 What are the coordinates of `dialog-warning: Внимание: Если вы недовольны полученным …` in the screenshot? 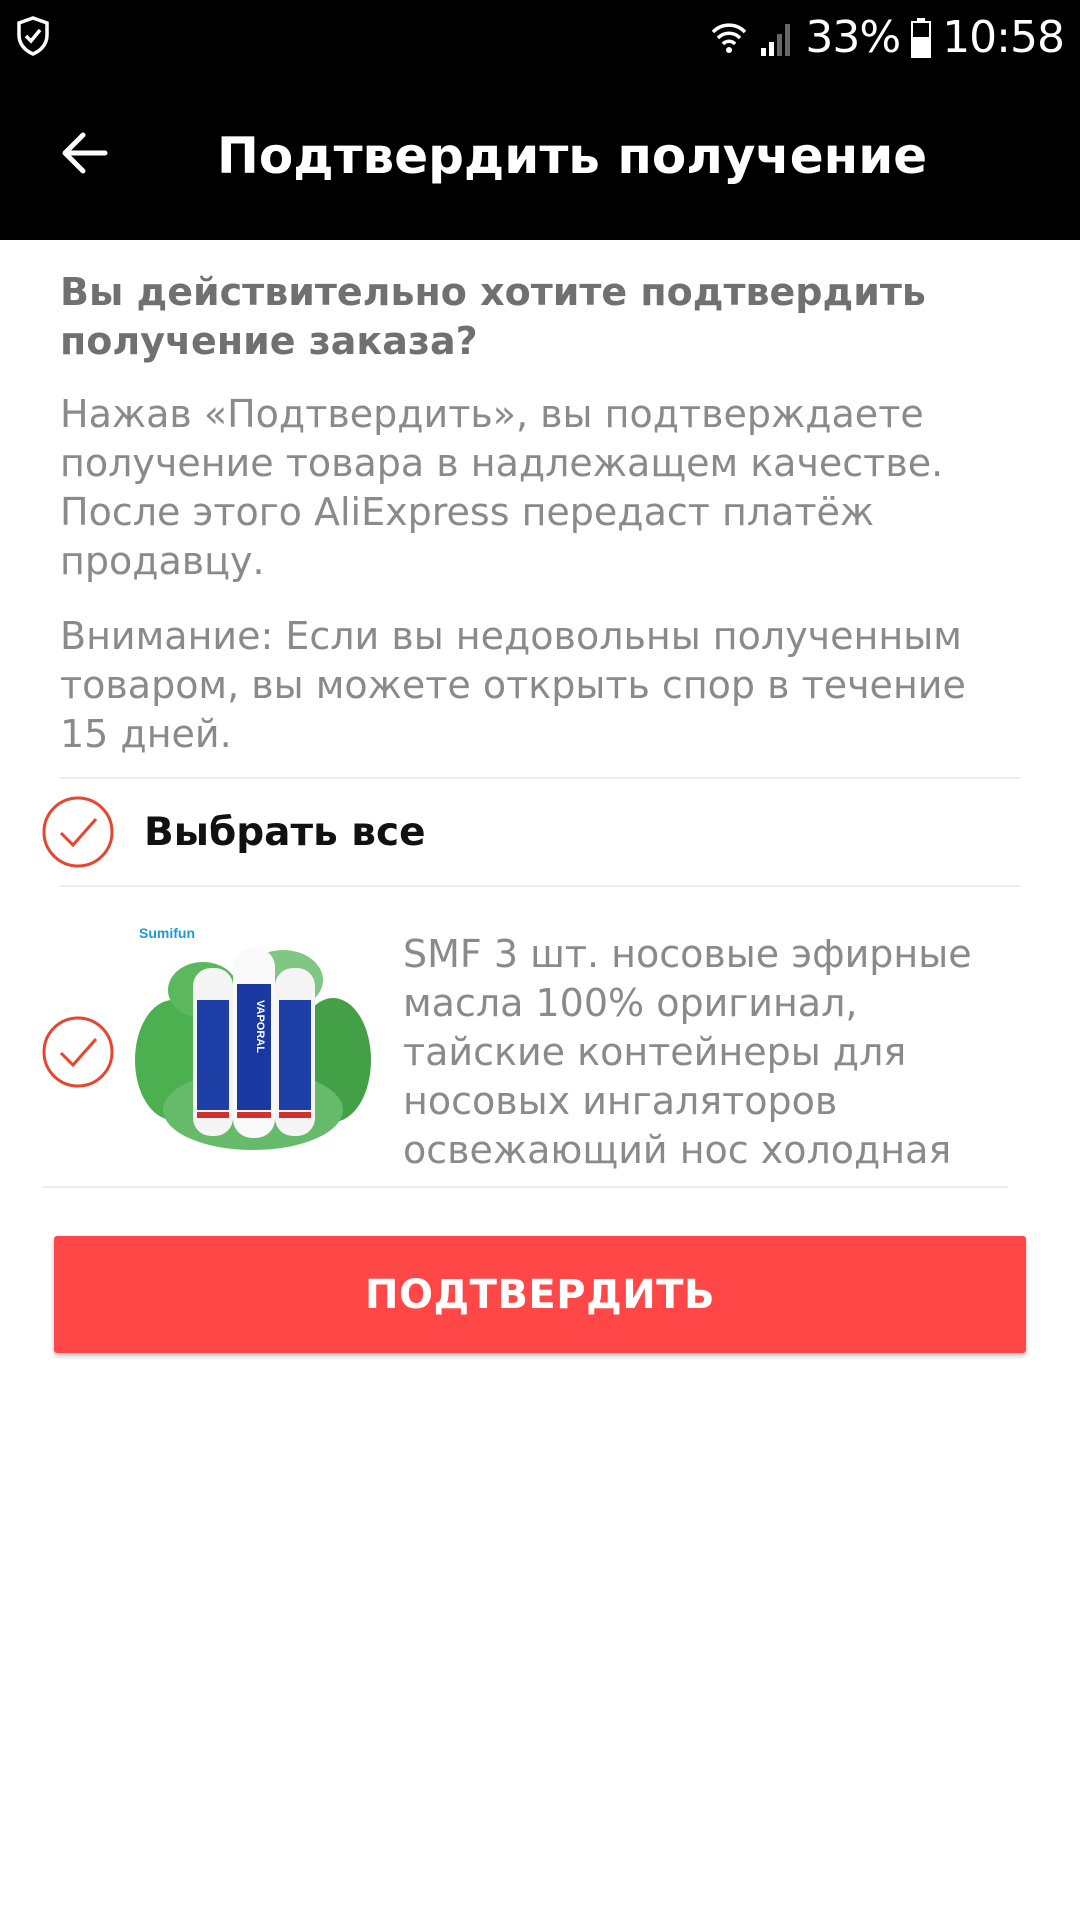 It's located at (513, 685).